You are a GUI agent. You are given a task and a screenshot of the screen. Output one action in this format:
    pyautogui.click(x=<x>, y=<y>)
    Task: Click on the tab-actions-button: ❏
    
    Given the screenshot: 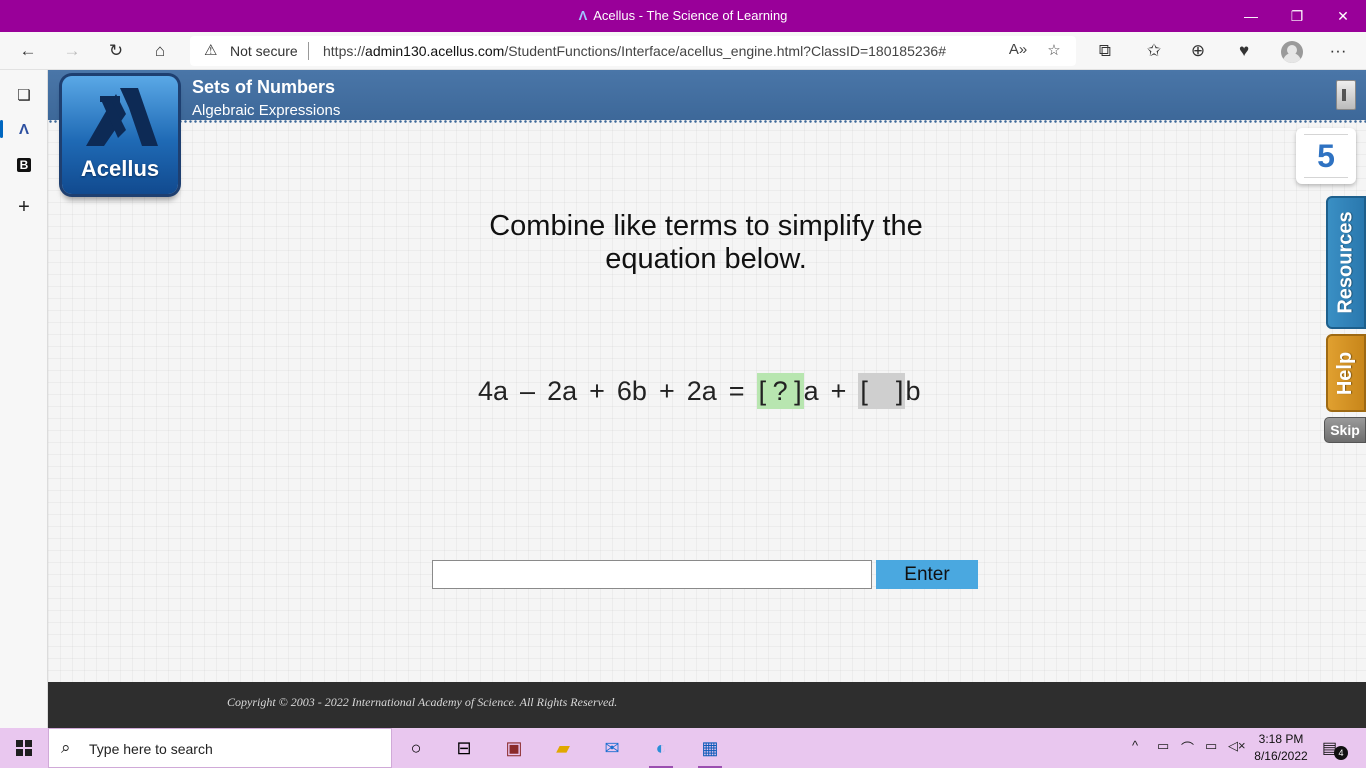 What is the action you would take?
    pyautogui.click(x=24, y=95)
    